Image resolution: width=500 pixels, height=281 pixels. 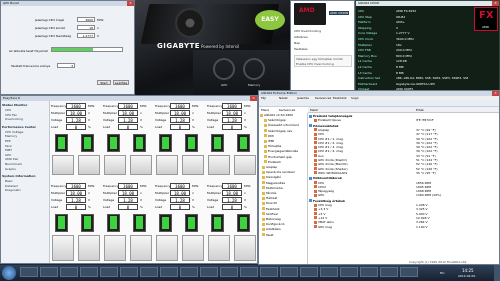 What do you see at coordinates (406, 11) in the screenshot?
I see `cpuid-field-value: AMD FX-8150` at bounding box center [406, 11].